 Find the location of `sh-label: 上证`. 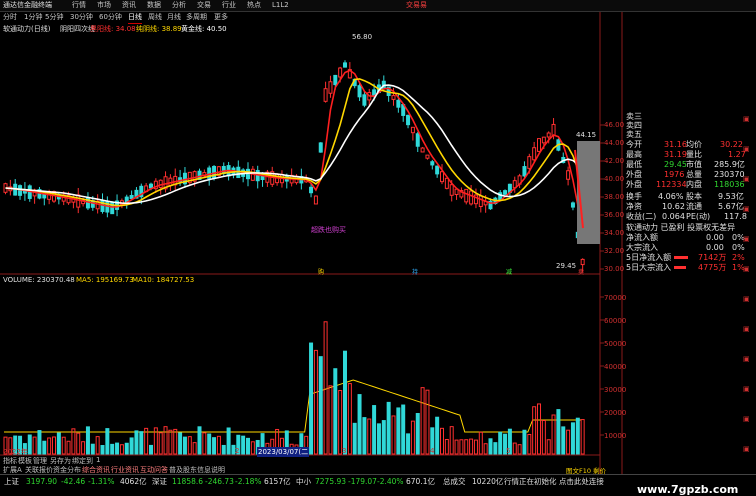

sh-label: 上证 is located at coordinates (11, 481).